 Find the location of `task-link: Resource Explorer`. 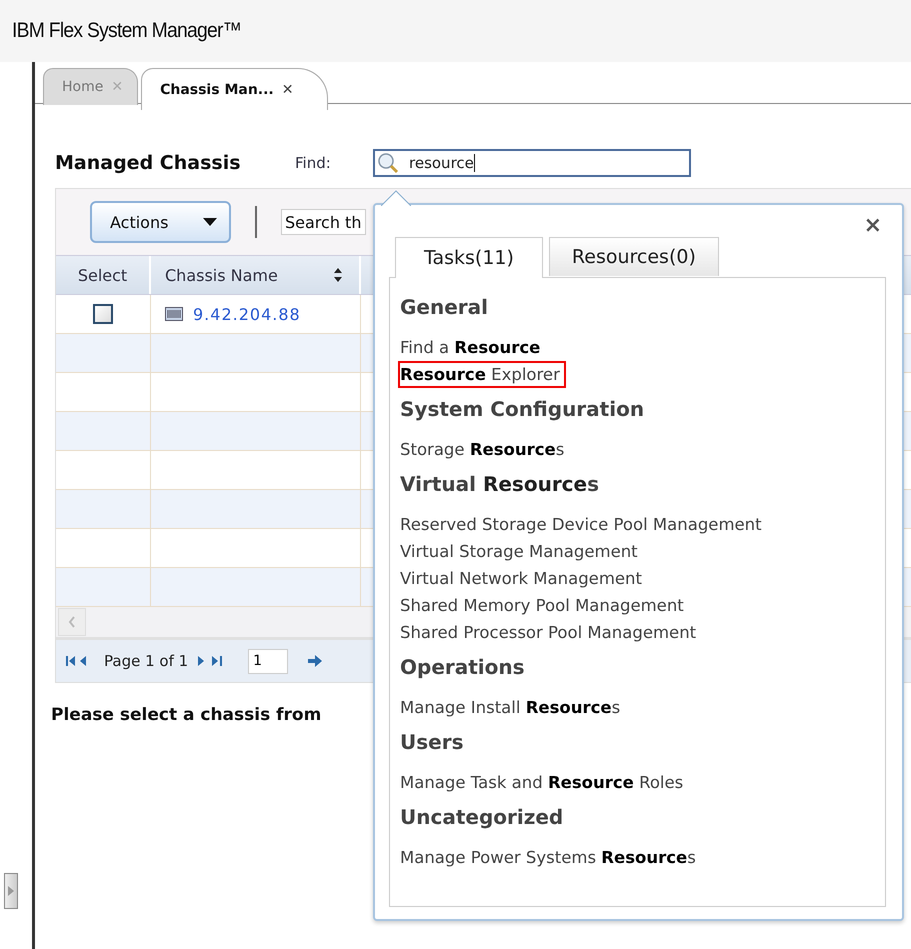

task-link: Resource Explorer is located at coordinates (482, 374).